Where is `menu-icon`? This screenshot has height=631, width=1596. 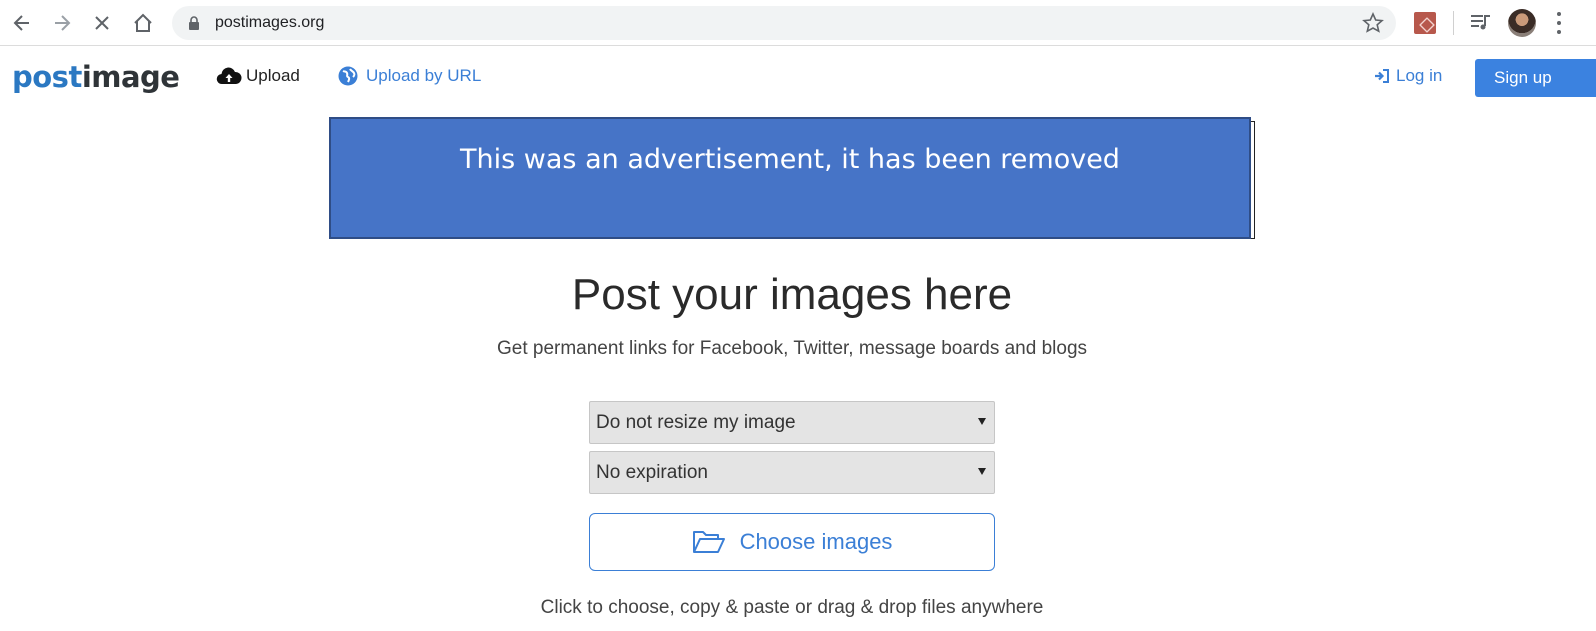
menu-icon is located at coordinates (1559, 23).